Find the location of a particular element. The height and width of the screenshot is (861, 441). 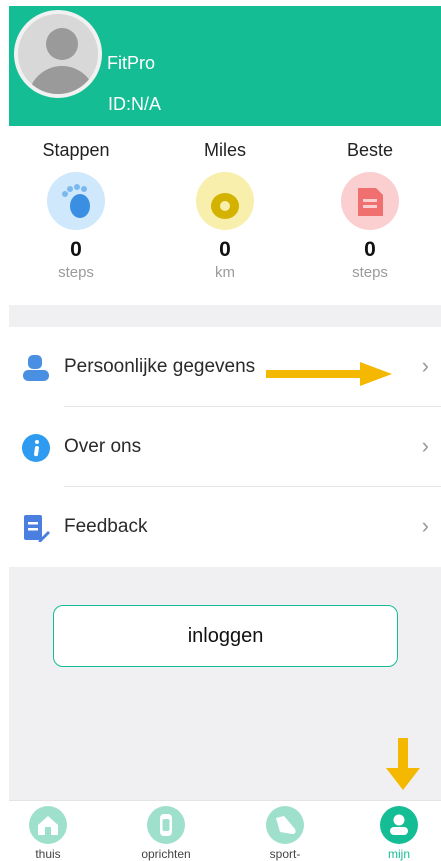

home-icon is located at coordinates (48, 825).